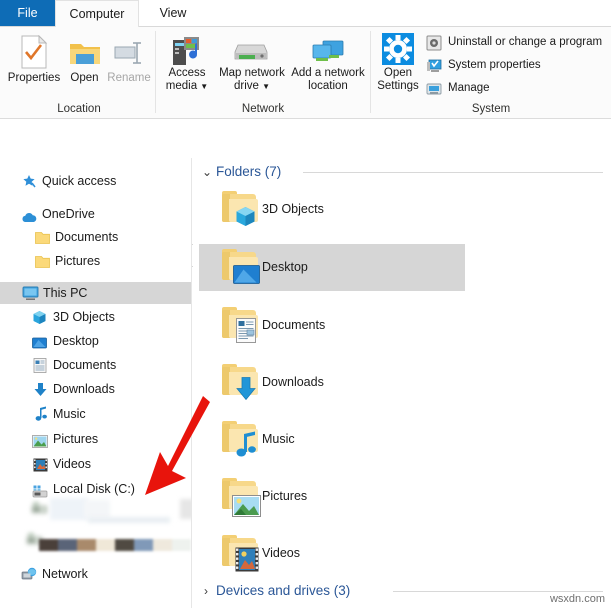 This screenshot has height=608, width=611. Describe the element at coordinates (65, 574) in the screenshot. I see `sidebar-label-network: Network` at that location.